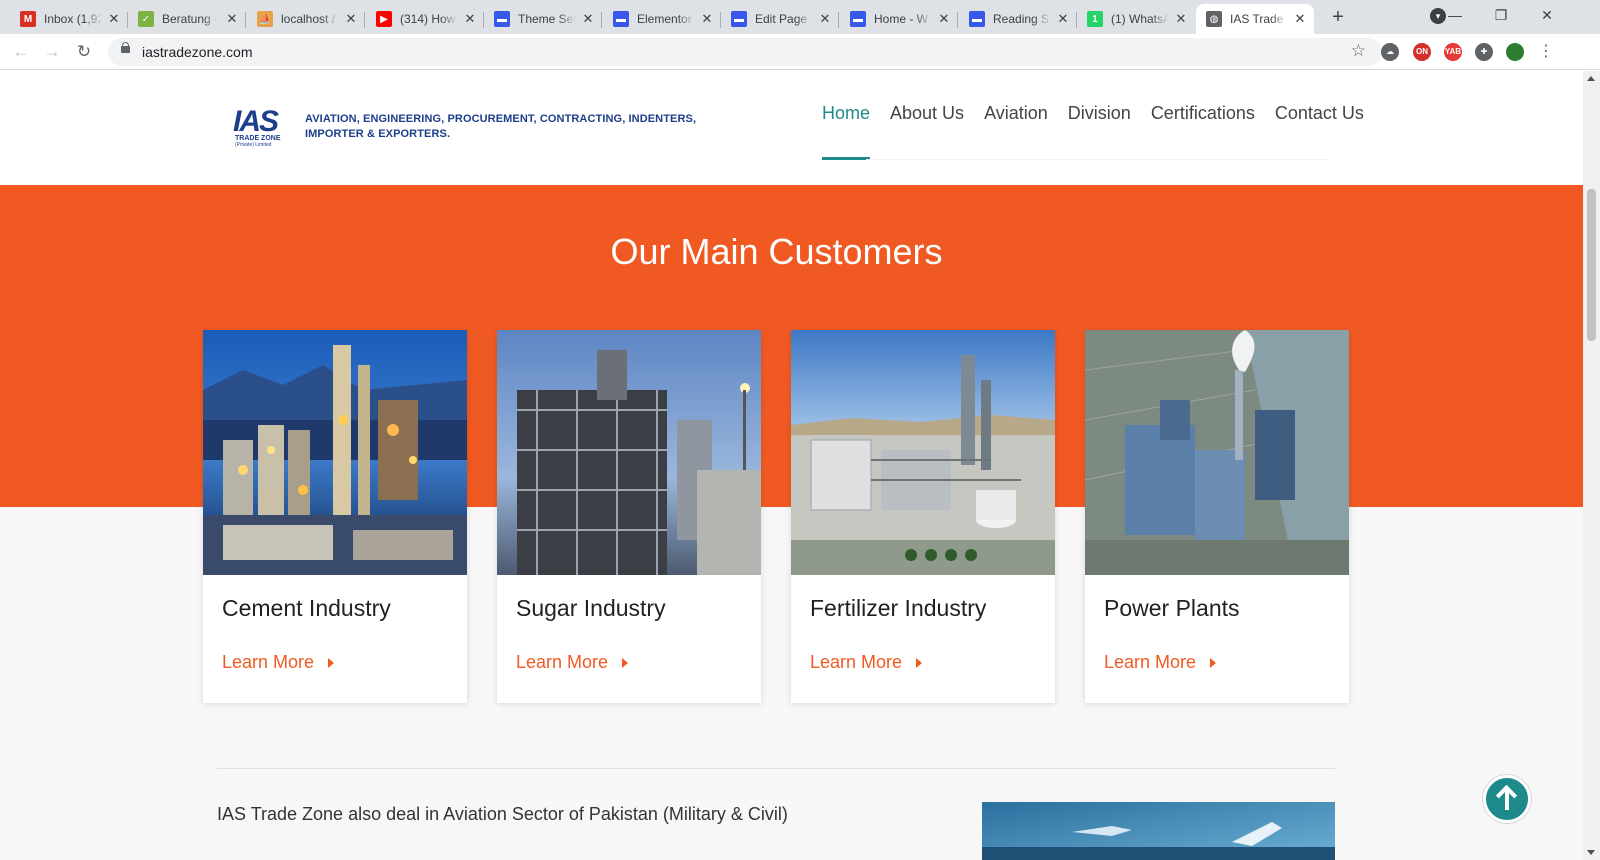 Image resolution: width=1600 pixels, height=860 pixels. What do you see at coordinates (1501, 16) in the screenshot?
I see `restore-window-button: ❐` at bounding box center [1501, 16].